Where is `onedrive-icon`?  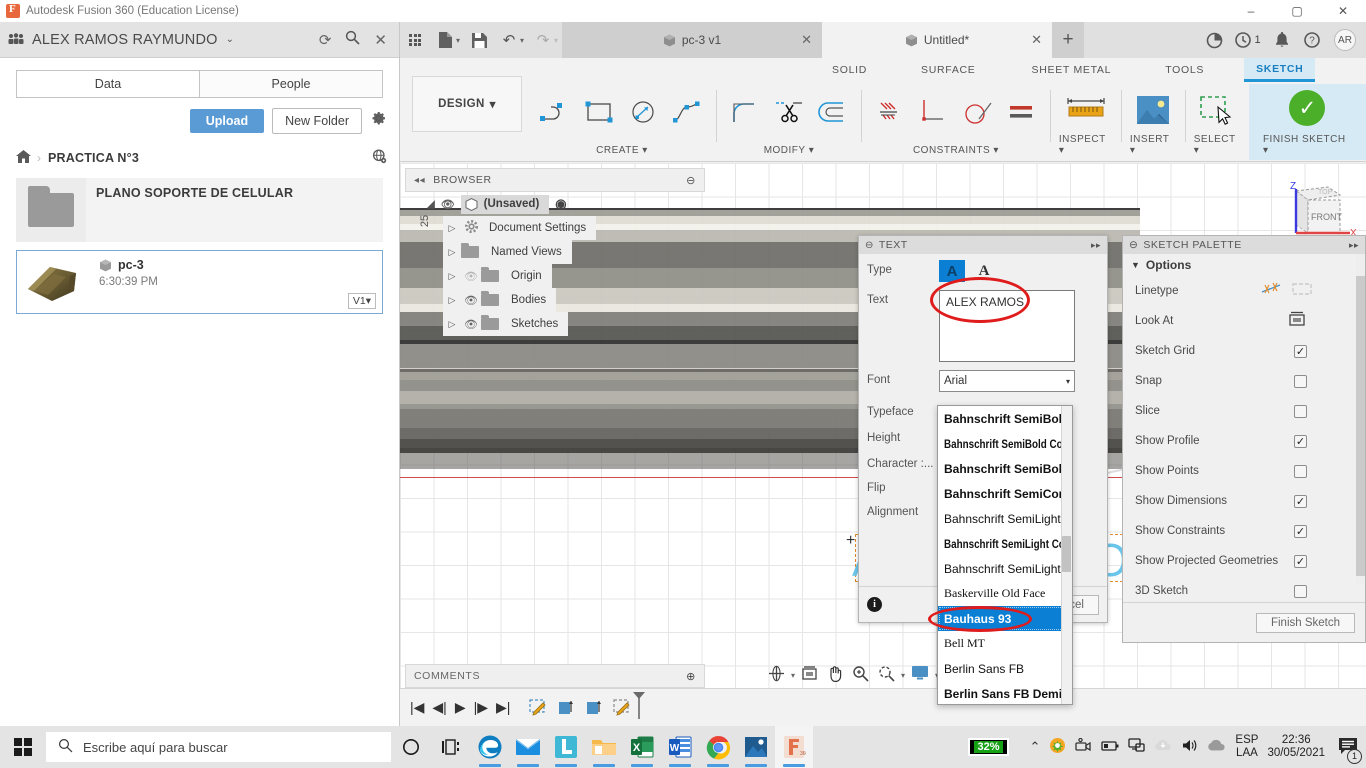 onedrive-icon is located at coordinates (1216, 747).